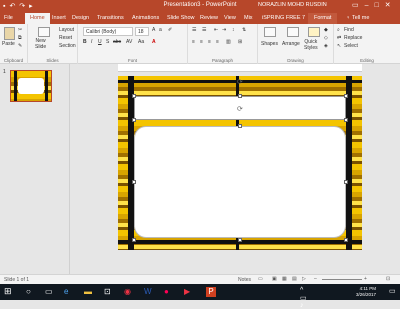 The width and height of the screenshot is (400, 309). What do you see at coordinates (365, 279) in the screenshot?
I see `zoom-in-icon: +` at bounding box center [365, 279].